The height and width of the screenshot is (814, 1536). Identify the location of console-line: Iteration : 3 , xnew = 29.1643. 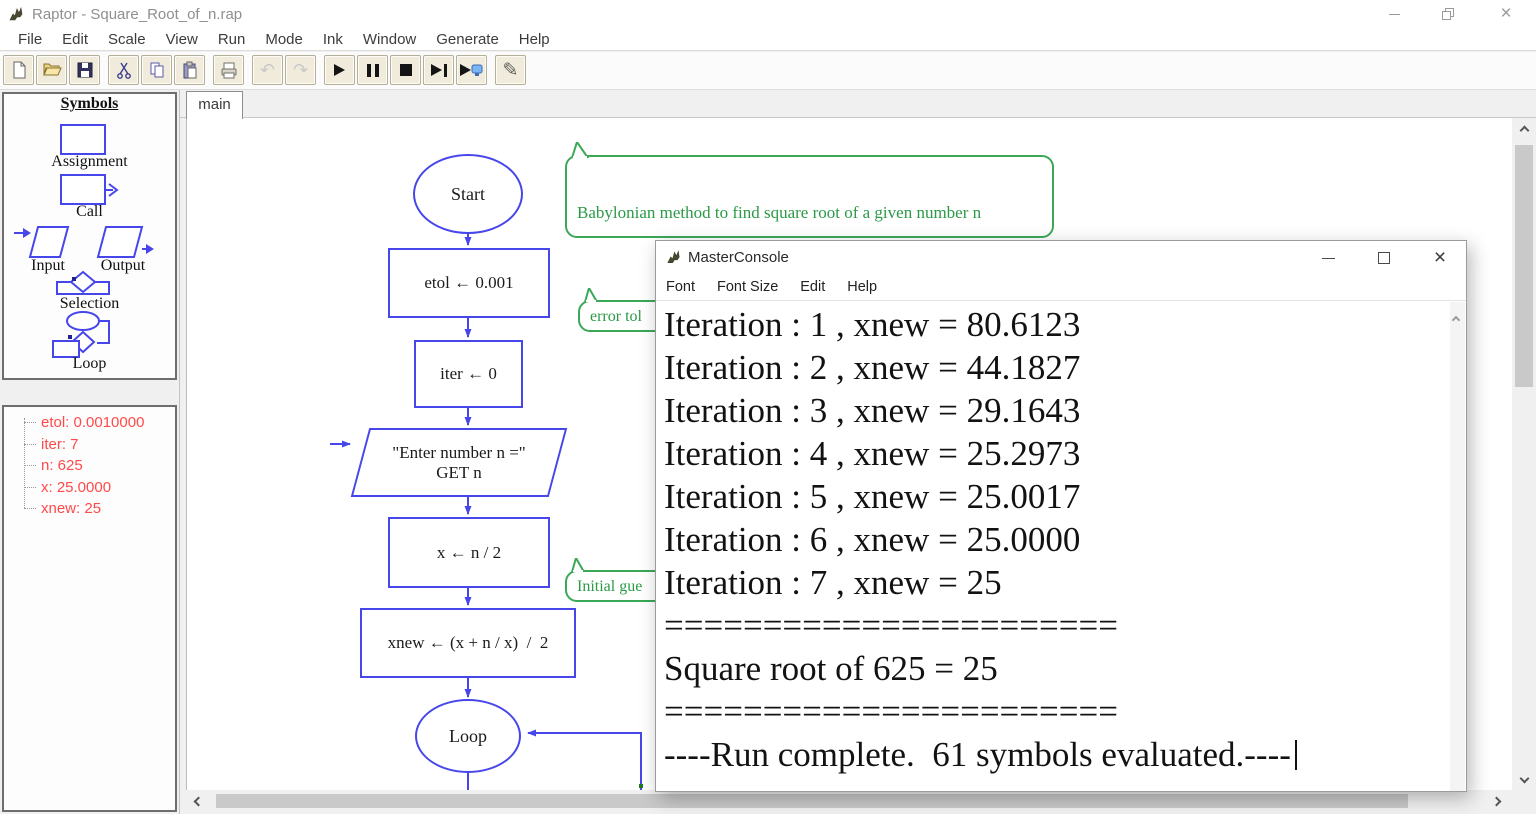
(872, 410).